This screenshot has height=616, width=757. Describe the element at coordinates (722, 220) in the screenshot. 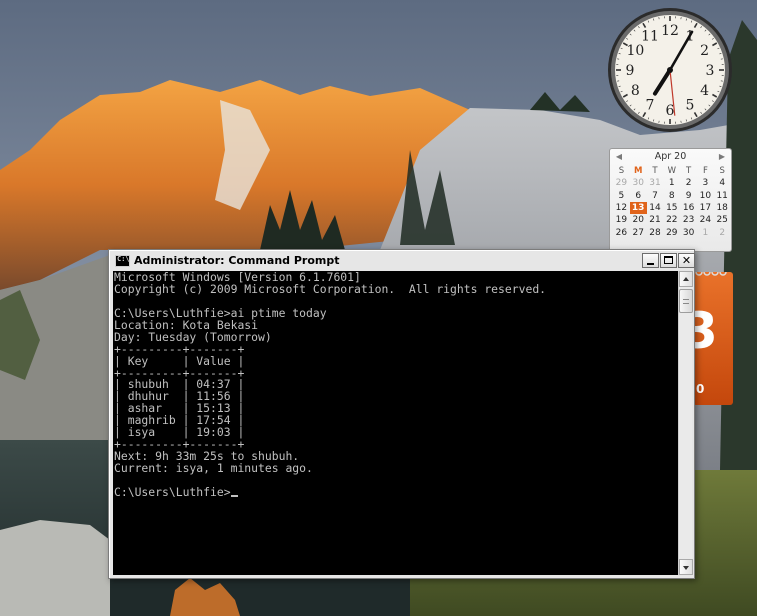

I see `calendar-day: 25` at that location.